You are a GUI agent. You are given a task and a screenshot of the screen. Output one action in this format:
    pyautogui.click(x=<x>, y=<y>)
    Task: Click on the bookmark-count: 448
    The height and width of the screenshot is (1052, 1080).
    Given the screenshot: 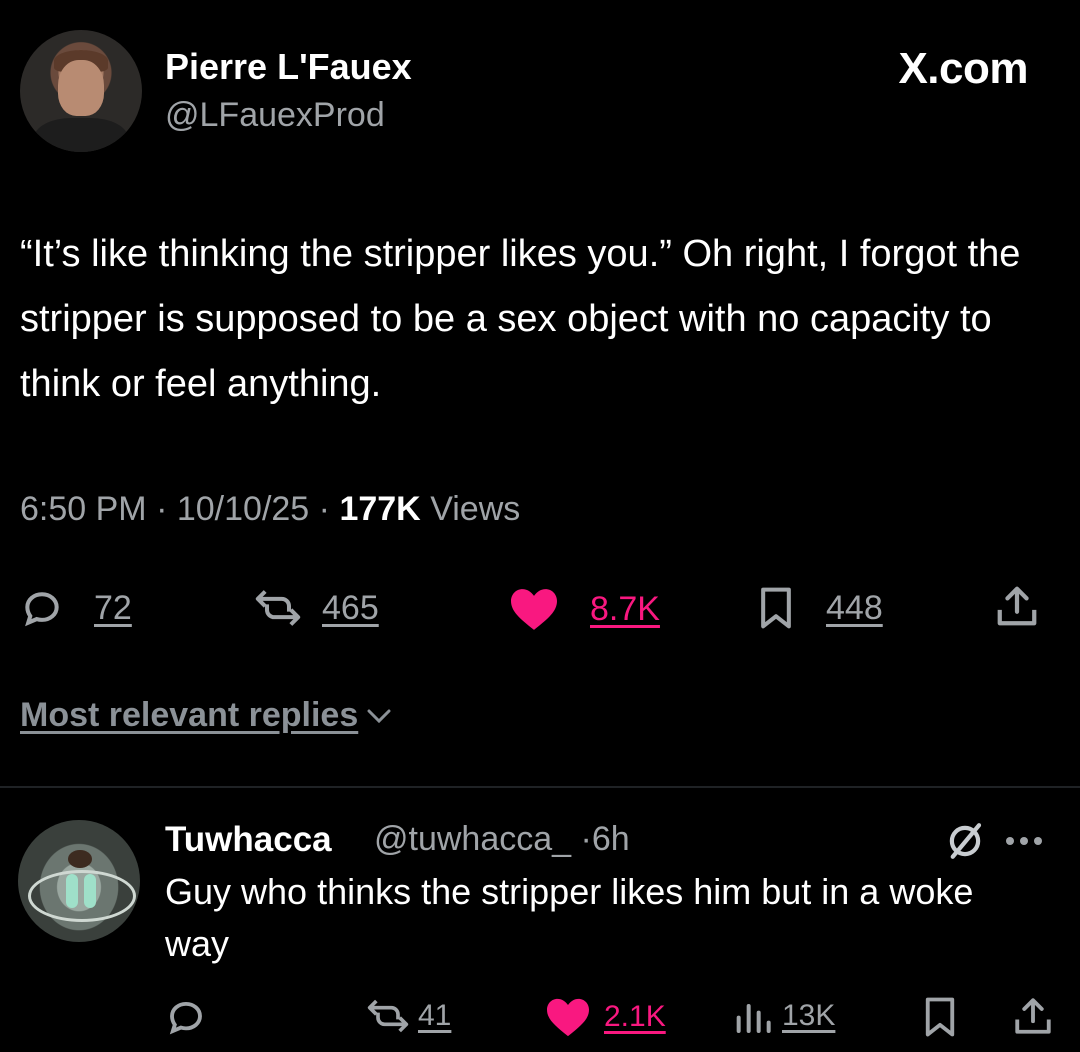 What is the action you would take?
    pyautogui.click(x=854, y=607)
    